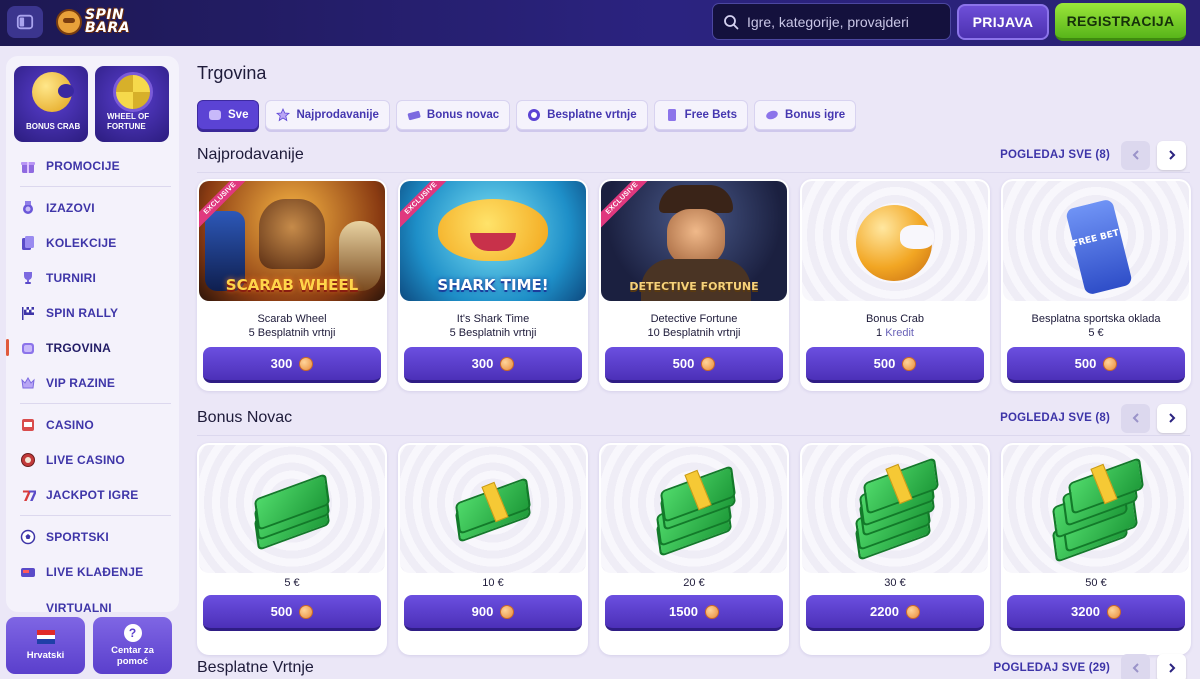 The image size is (1200, 679). Describe the element at coordinates (1003, 22) in the screenshot. I see `login-button: PRIJAVA` at that location.